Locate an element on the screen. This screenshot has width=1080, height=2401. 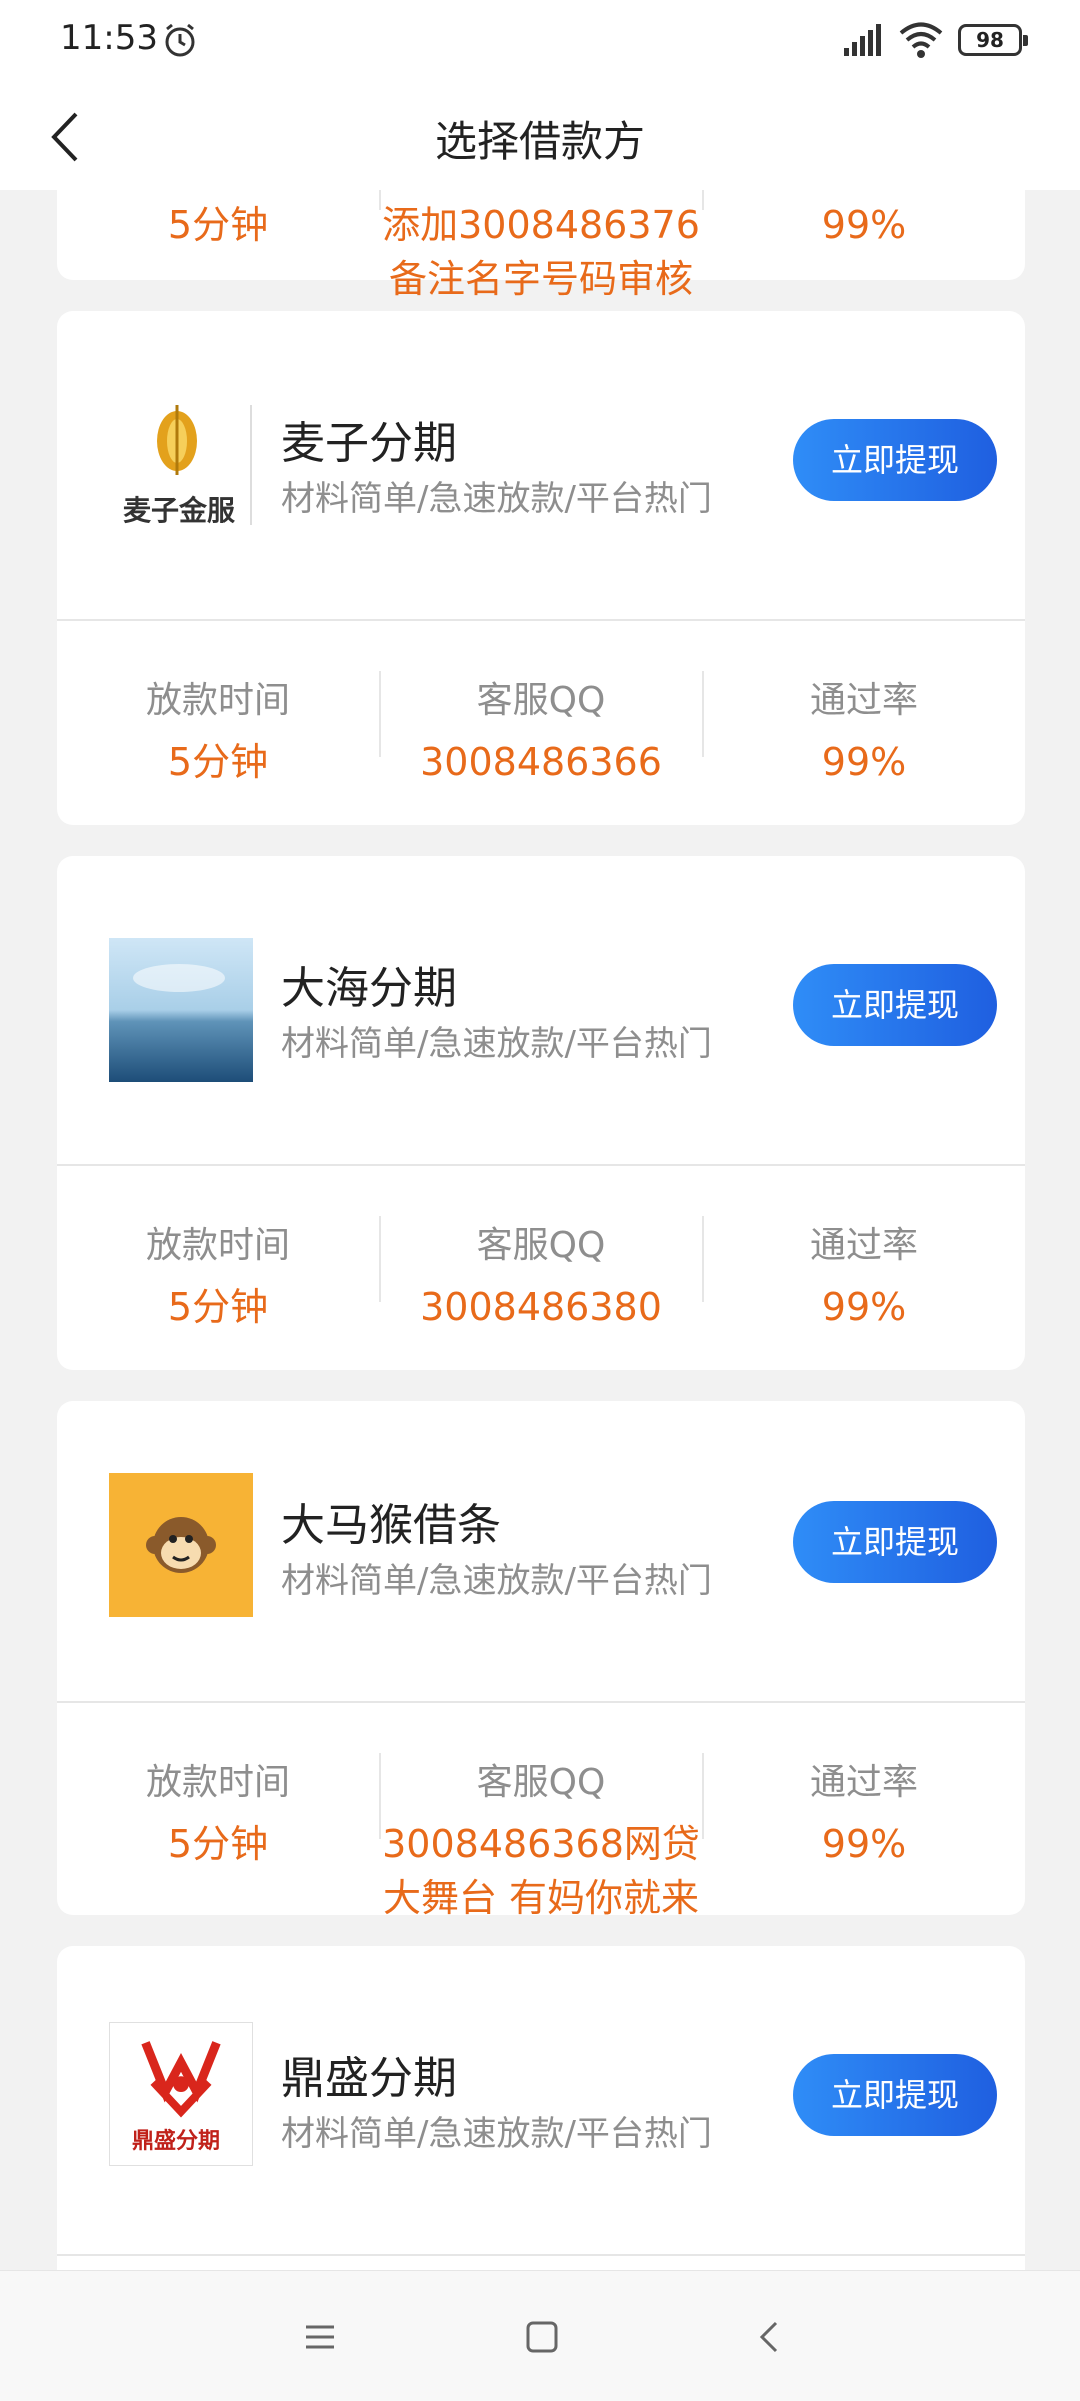
monkey-logo-icon is located at coordinates (181, 1545).